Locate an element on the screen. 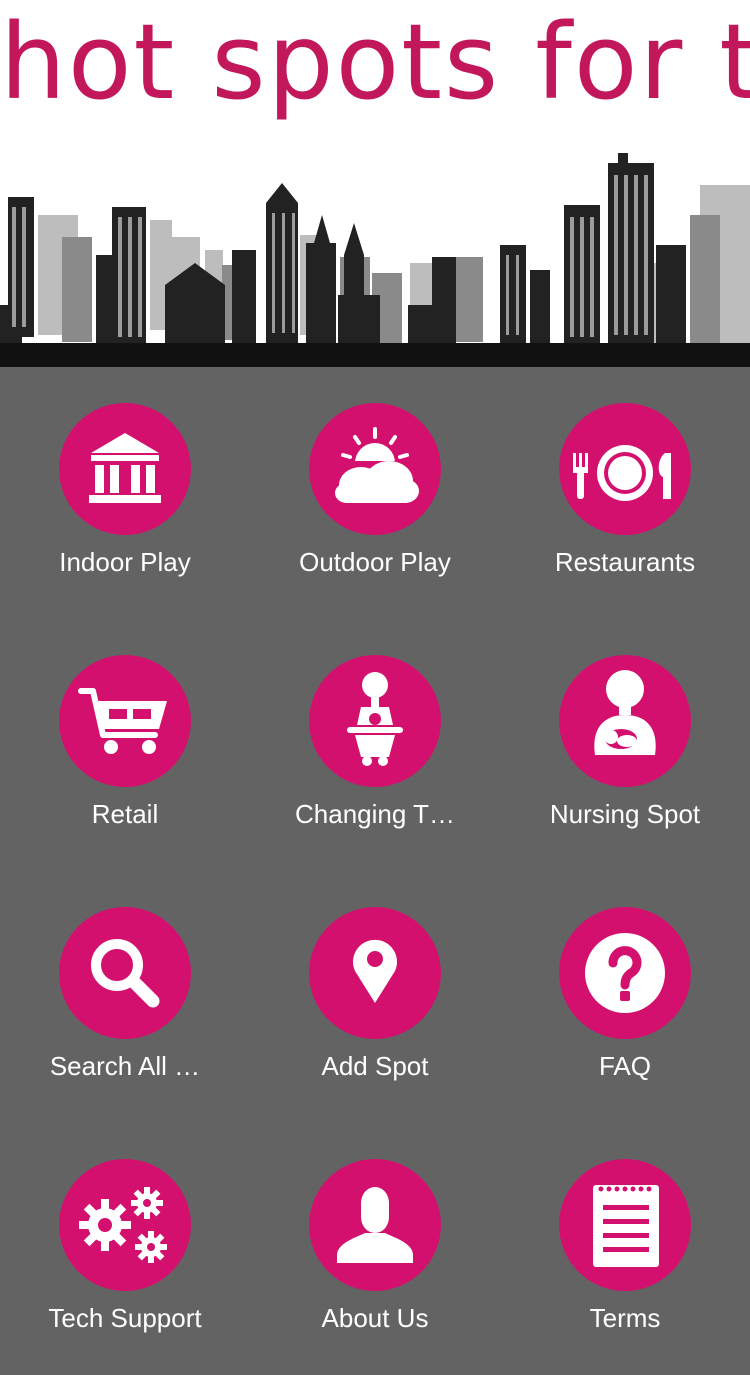 The width and height of the screenshot is (750, 1375). person-icon is located at coordinates (375, 1225).